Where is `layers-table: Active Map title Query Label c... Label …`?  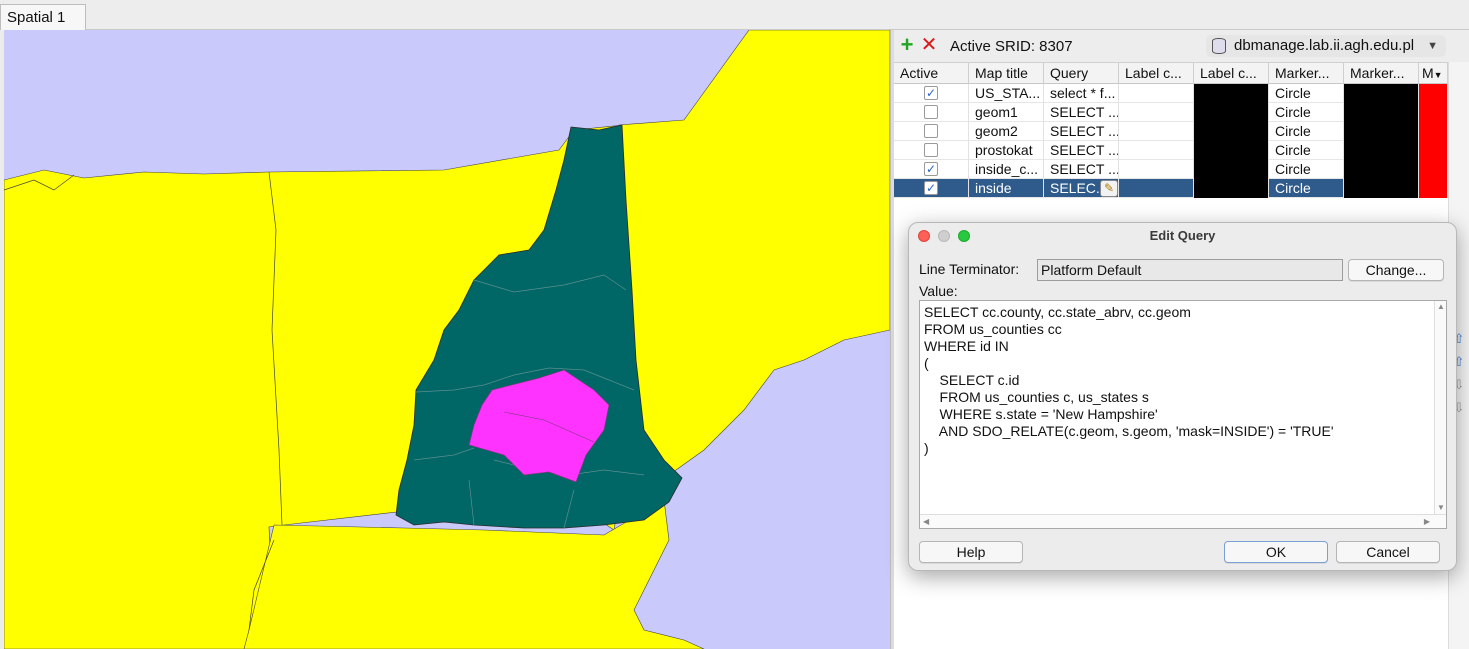
layers-table: Active Map title Query Label c... Label … is located at coordinates (1171, 130).